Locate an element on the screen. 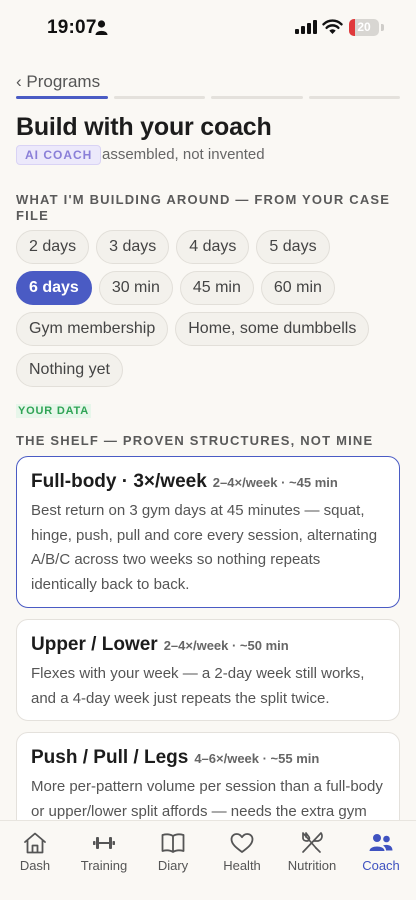 The height and width of the screenshot is (900, 416). chip-30-min: 30 min is located at coordinates (135, 288).